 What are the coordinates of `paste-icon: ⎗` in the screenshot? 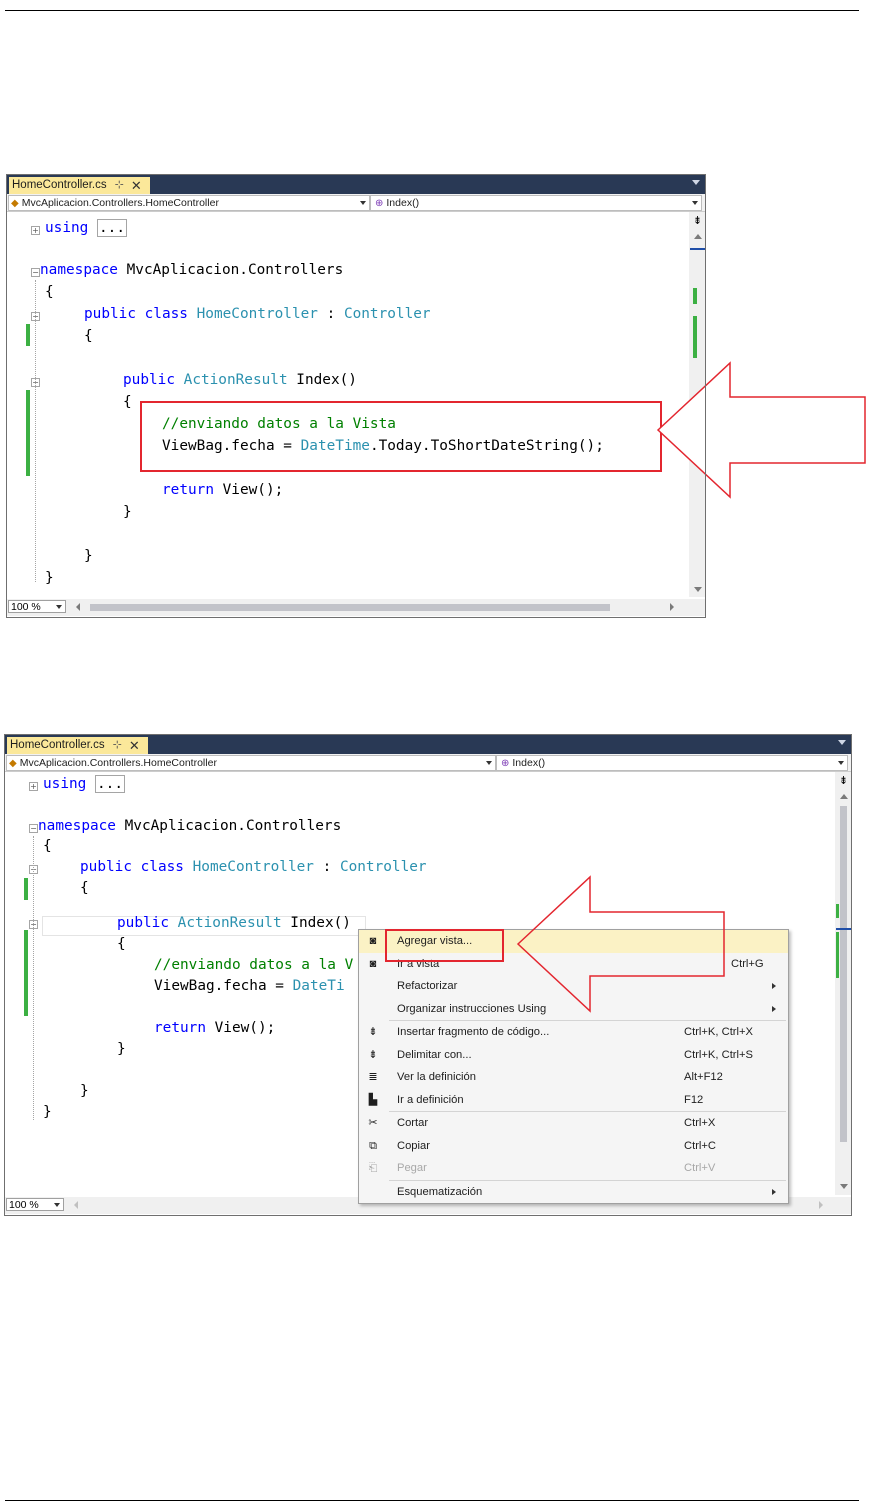 It's located at (373, 1168).